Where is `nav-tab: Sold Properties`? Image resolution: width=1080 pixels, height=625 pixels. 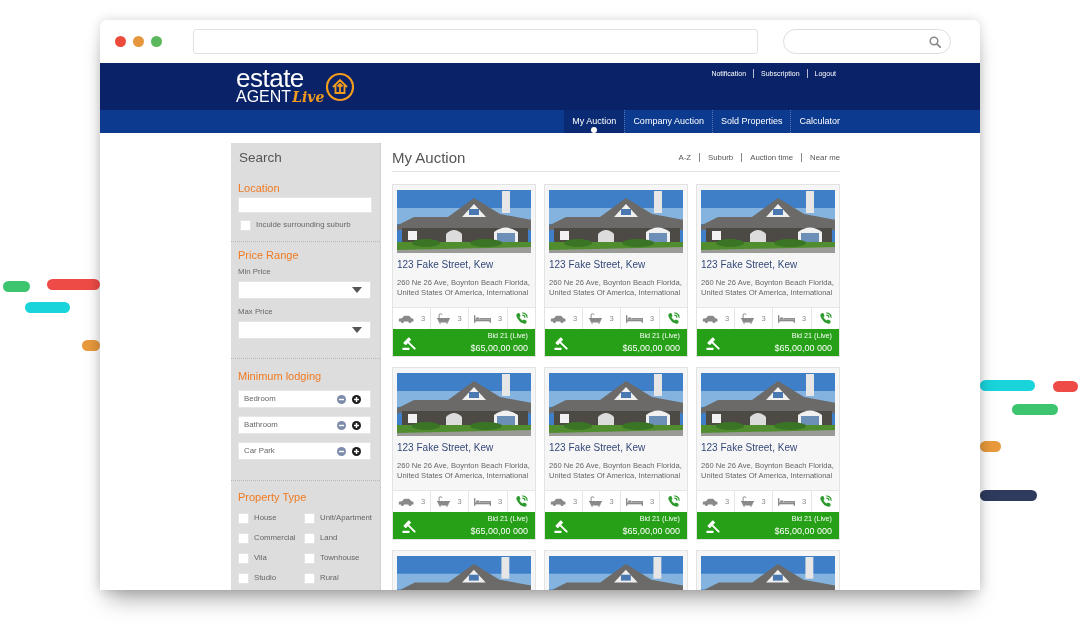 nav-tab: Sold Properties is located at coordinates (751, 121).